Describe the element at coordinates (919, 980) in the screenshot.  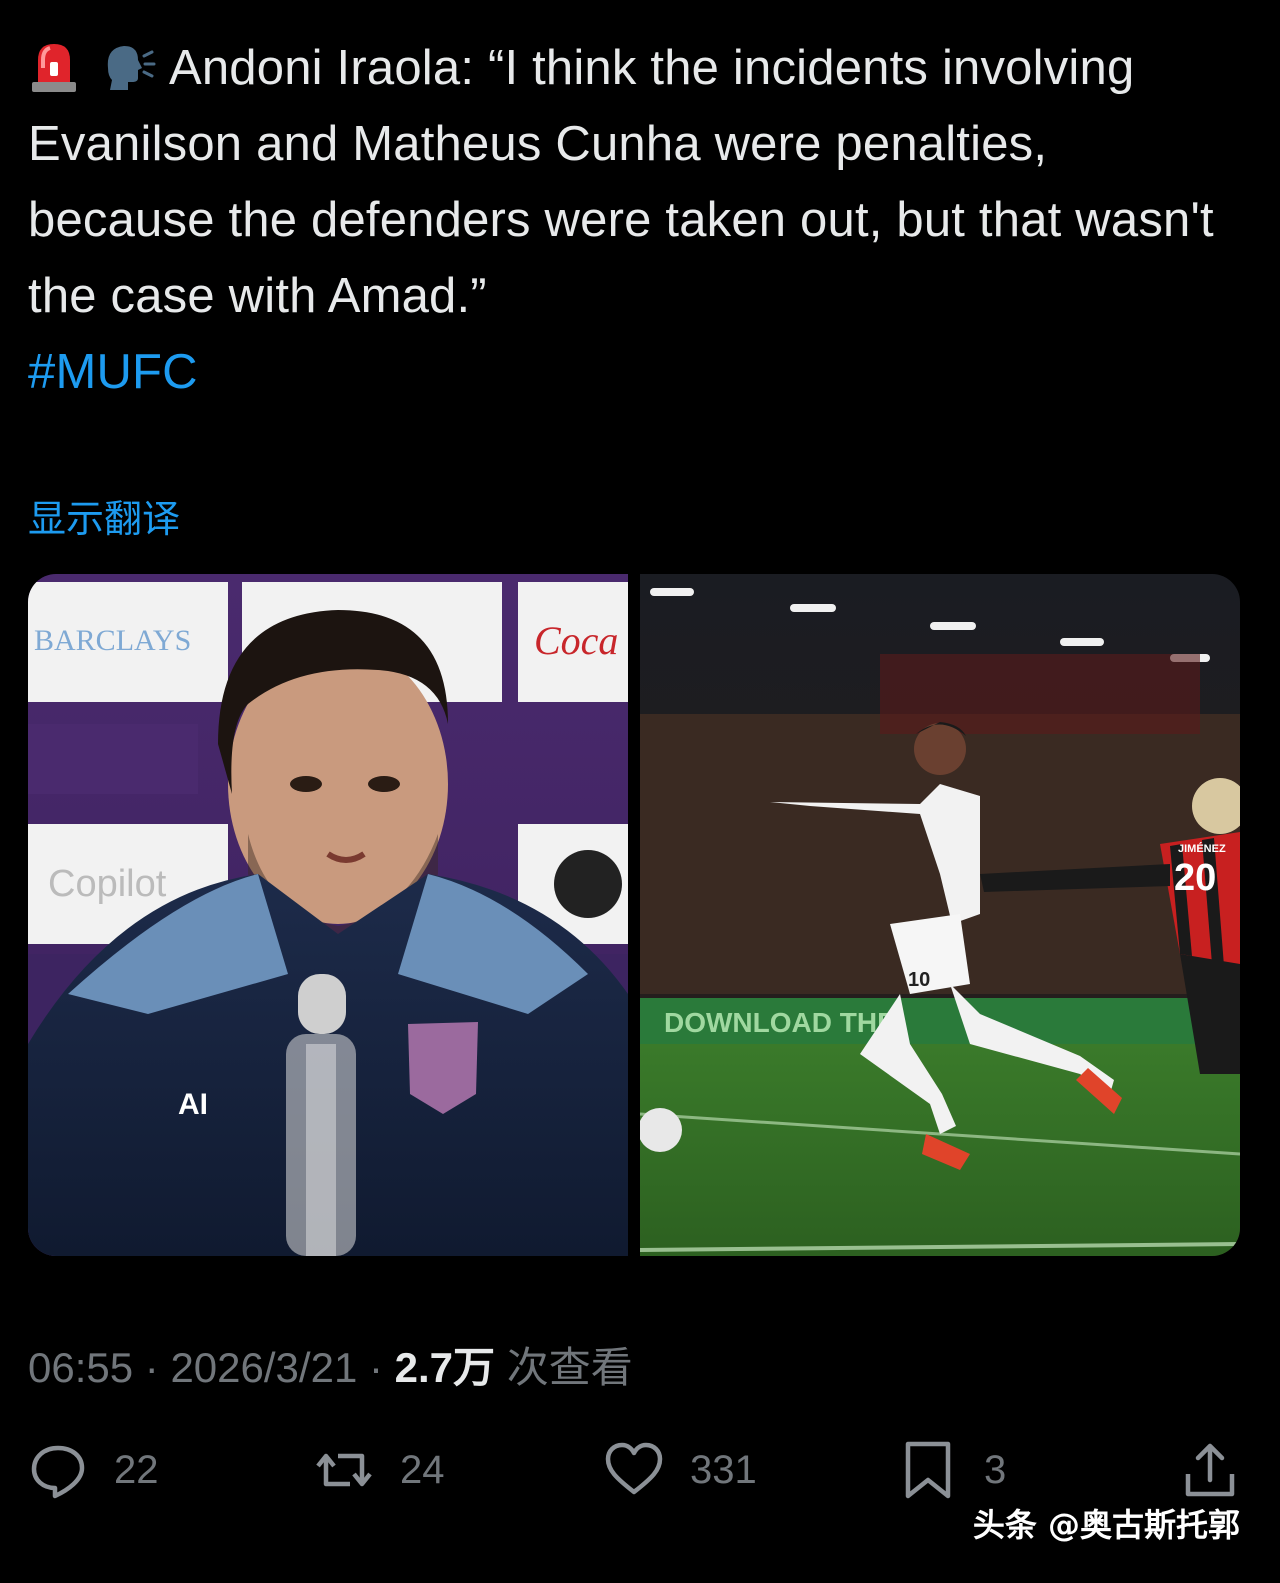
I see `shirt-number-white: 10` at that location.